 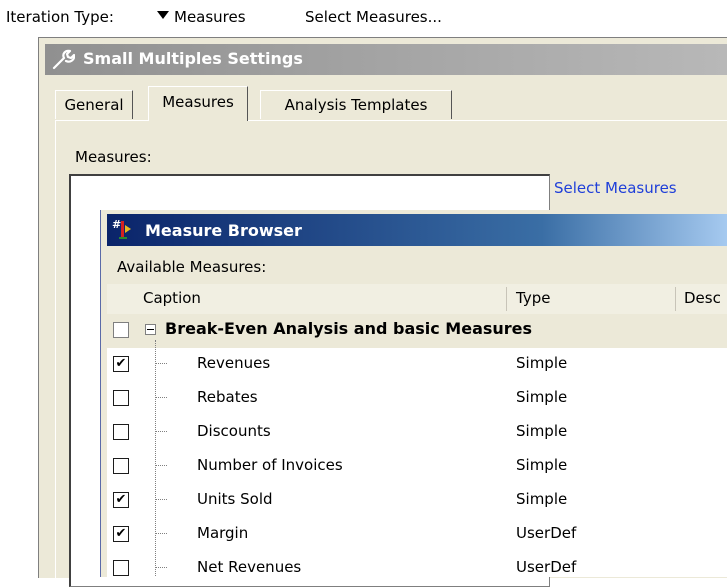 I want to click on measure-caption: Net Revenues, so click(x=249, y=567).